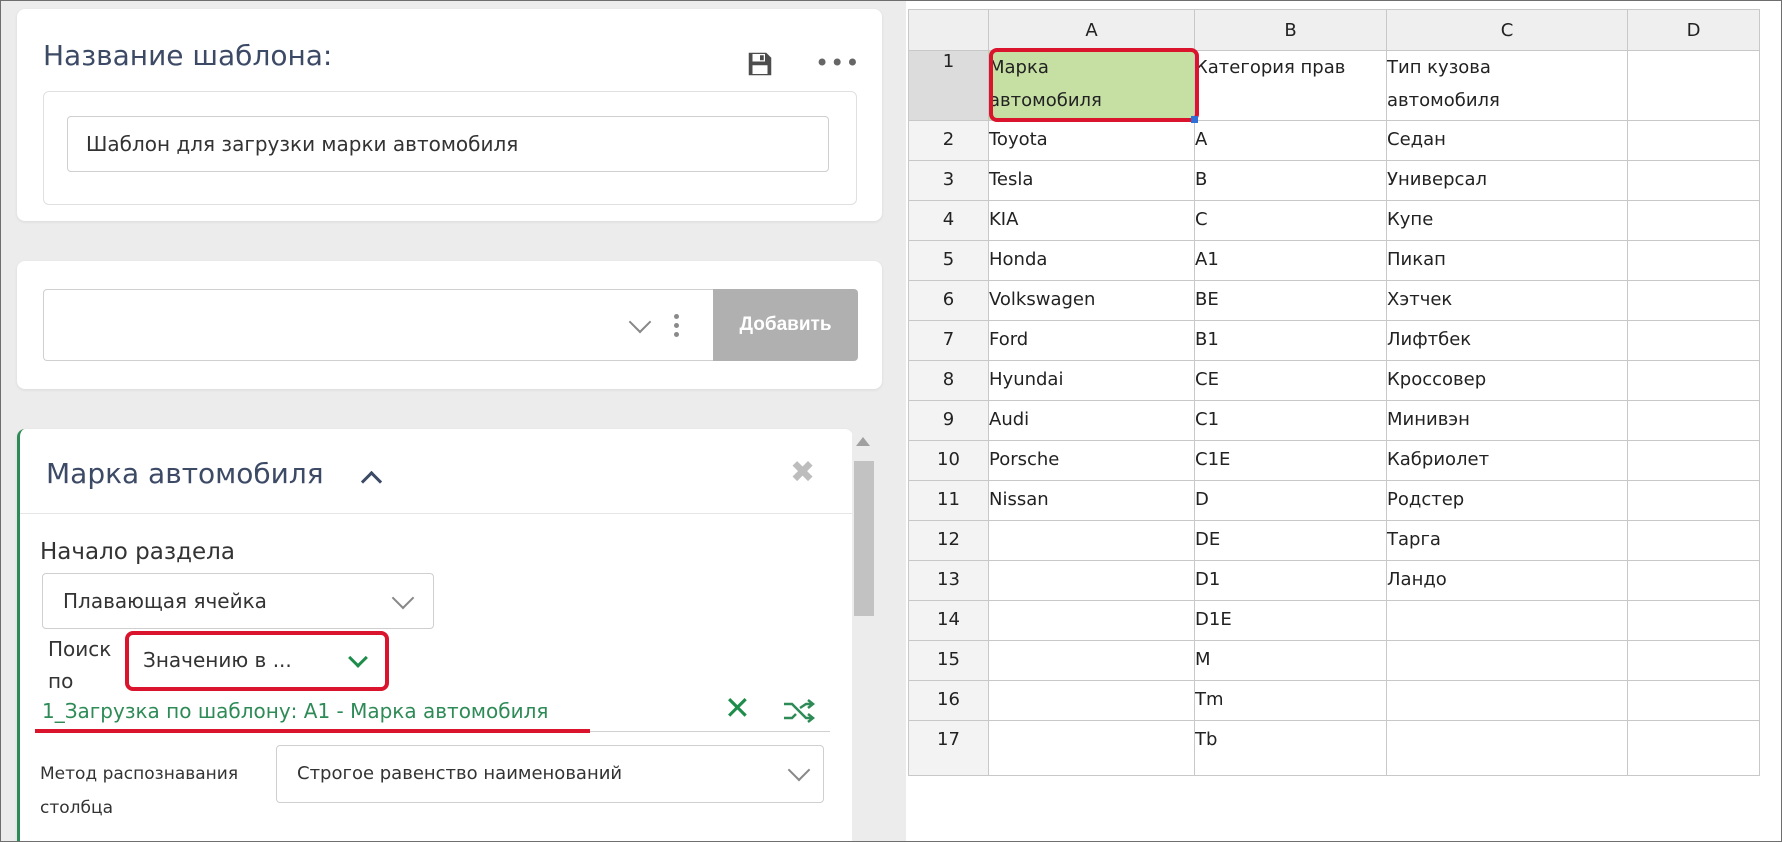 Image resolution: width=1782 pixels, height=842 pixels. Describe the element at coordinates (238, 601) in the screenshot. I see `section-start-select: Плавающая ячейка` at that location.